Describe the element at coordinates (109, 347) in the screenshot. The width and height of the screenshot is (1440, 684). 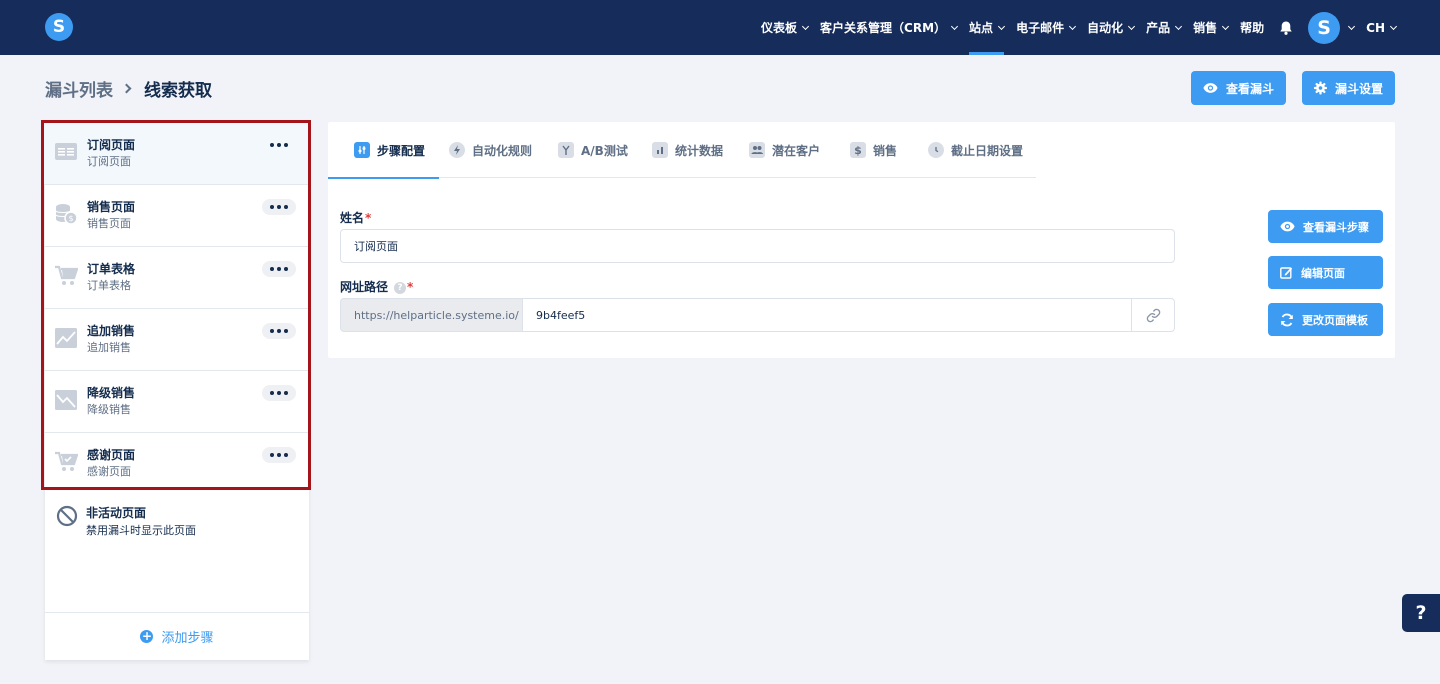
I see `step-subtitle: 追加销售` at that location.